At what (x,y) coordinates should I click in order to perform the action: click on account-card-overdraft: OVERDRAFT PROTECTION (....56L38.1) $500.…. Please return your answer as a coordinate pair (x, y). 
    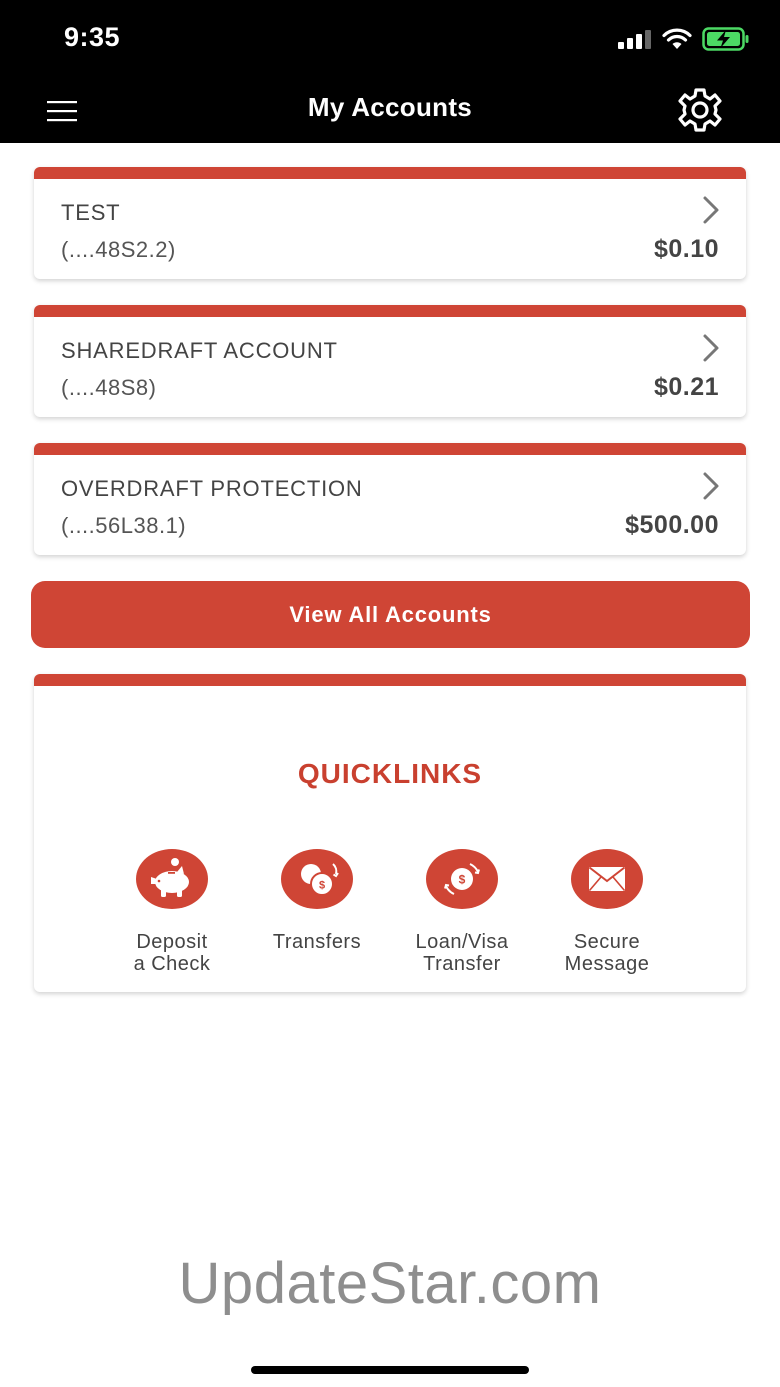
    Looking at the image, I should click on (390, 499).